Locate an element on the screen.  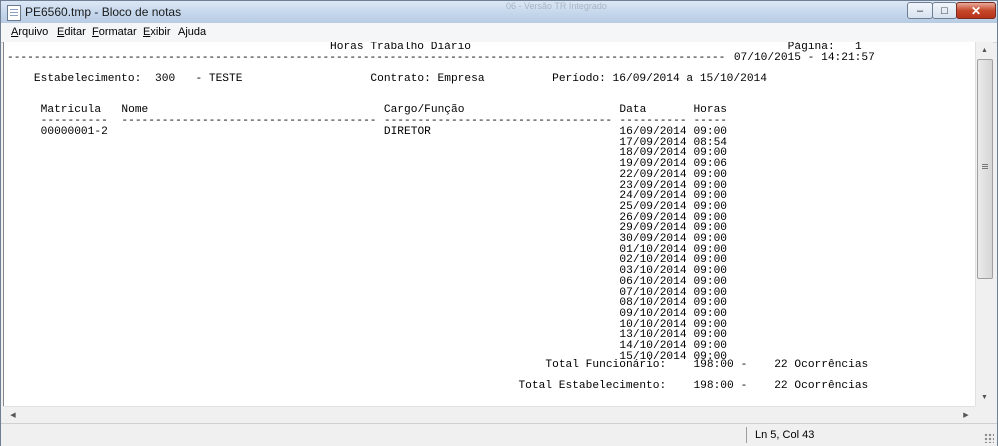
scroll-corner is located at coordinates (983, 414).